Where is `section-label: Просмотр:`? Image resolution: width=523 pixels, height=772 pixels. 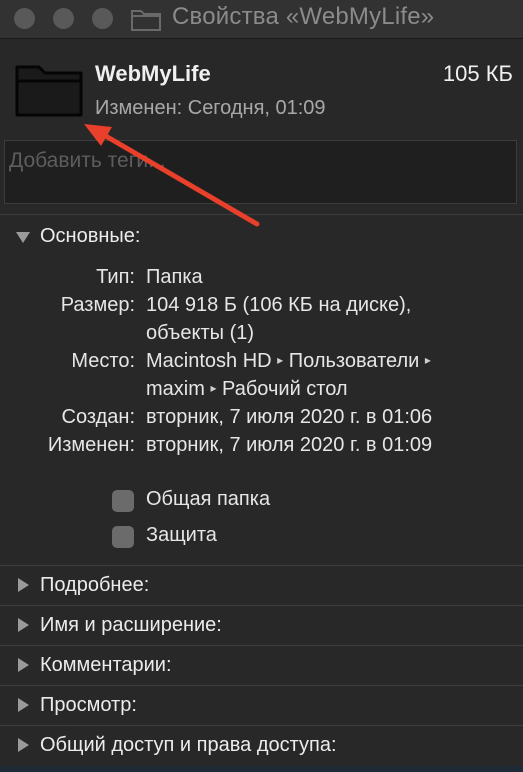 section-label: Просмотр: is located at coordinates (88, 705).